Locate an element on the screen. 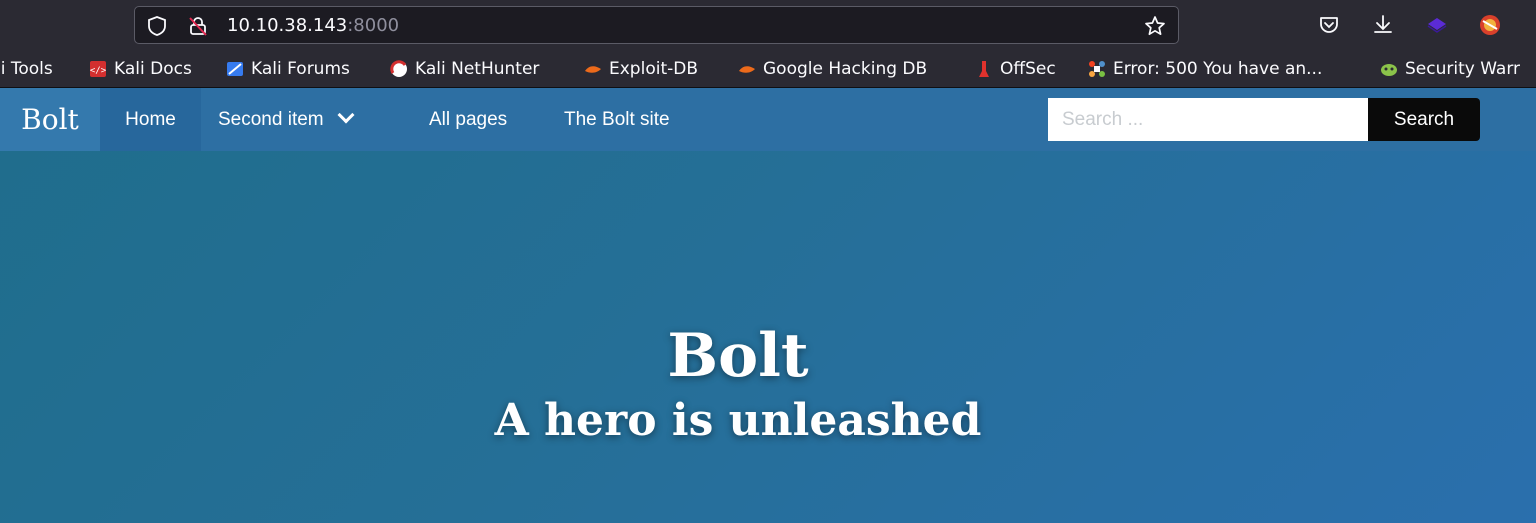  bookmark-label: li Tools is located at coordinates (26, 69).